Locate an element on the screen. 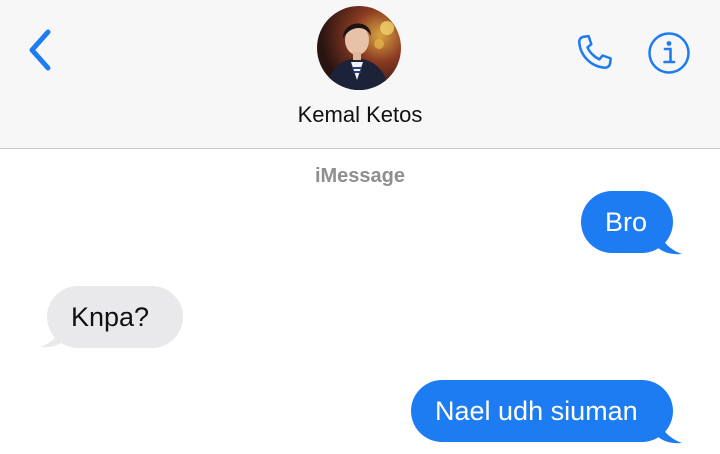 The width and height of the screenshot is (720, 454). service-label: iMessage is located at coordinates (360, 176).